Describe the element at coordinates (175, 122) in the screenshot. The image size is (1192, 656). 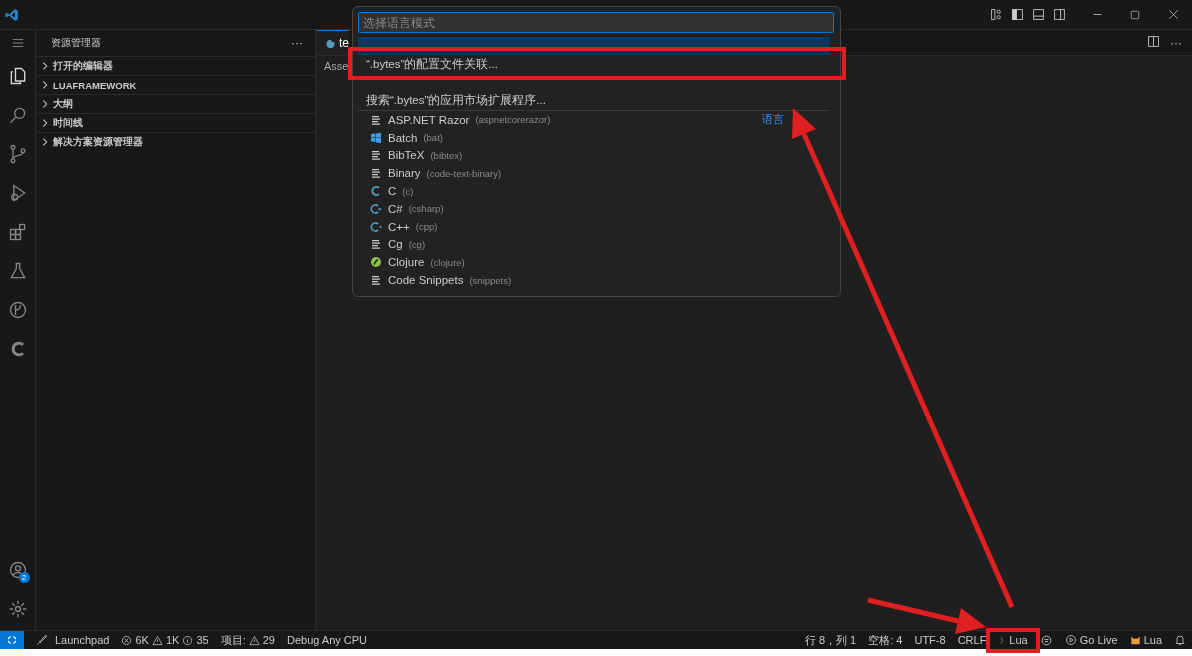
I see `sidebar-section-header: 时间线` at that location.